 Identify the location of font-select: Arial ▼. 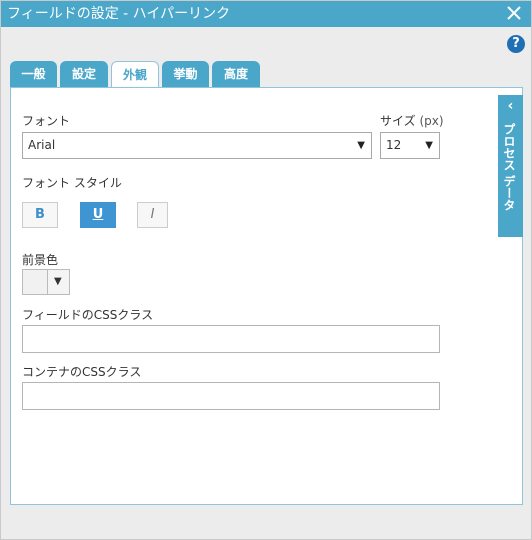
(197, 145).